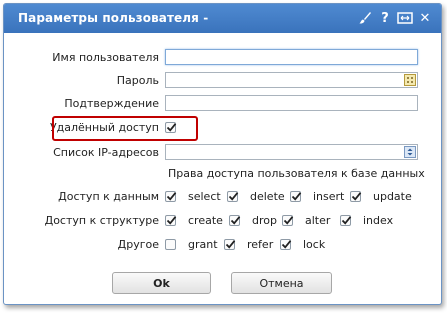  Describe the element at coordinates (378, 220) in the screenshot. I see `index-label: index` at that location.